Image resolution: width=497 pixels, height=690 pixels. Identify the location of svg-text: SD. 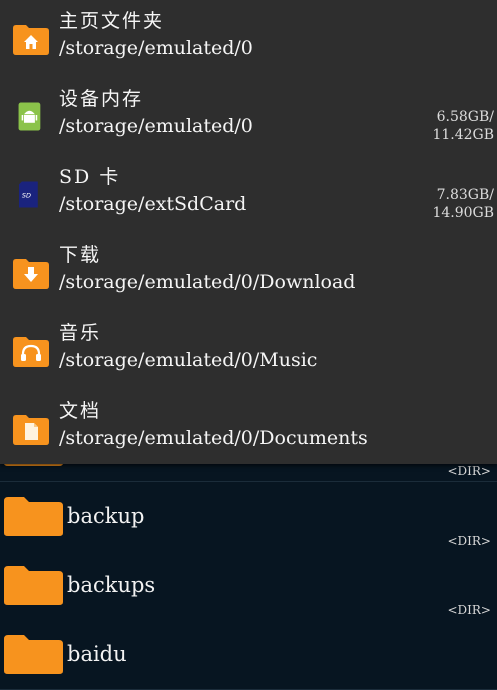
(26, 195).